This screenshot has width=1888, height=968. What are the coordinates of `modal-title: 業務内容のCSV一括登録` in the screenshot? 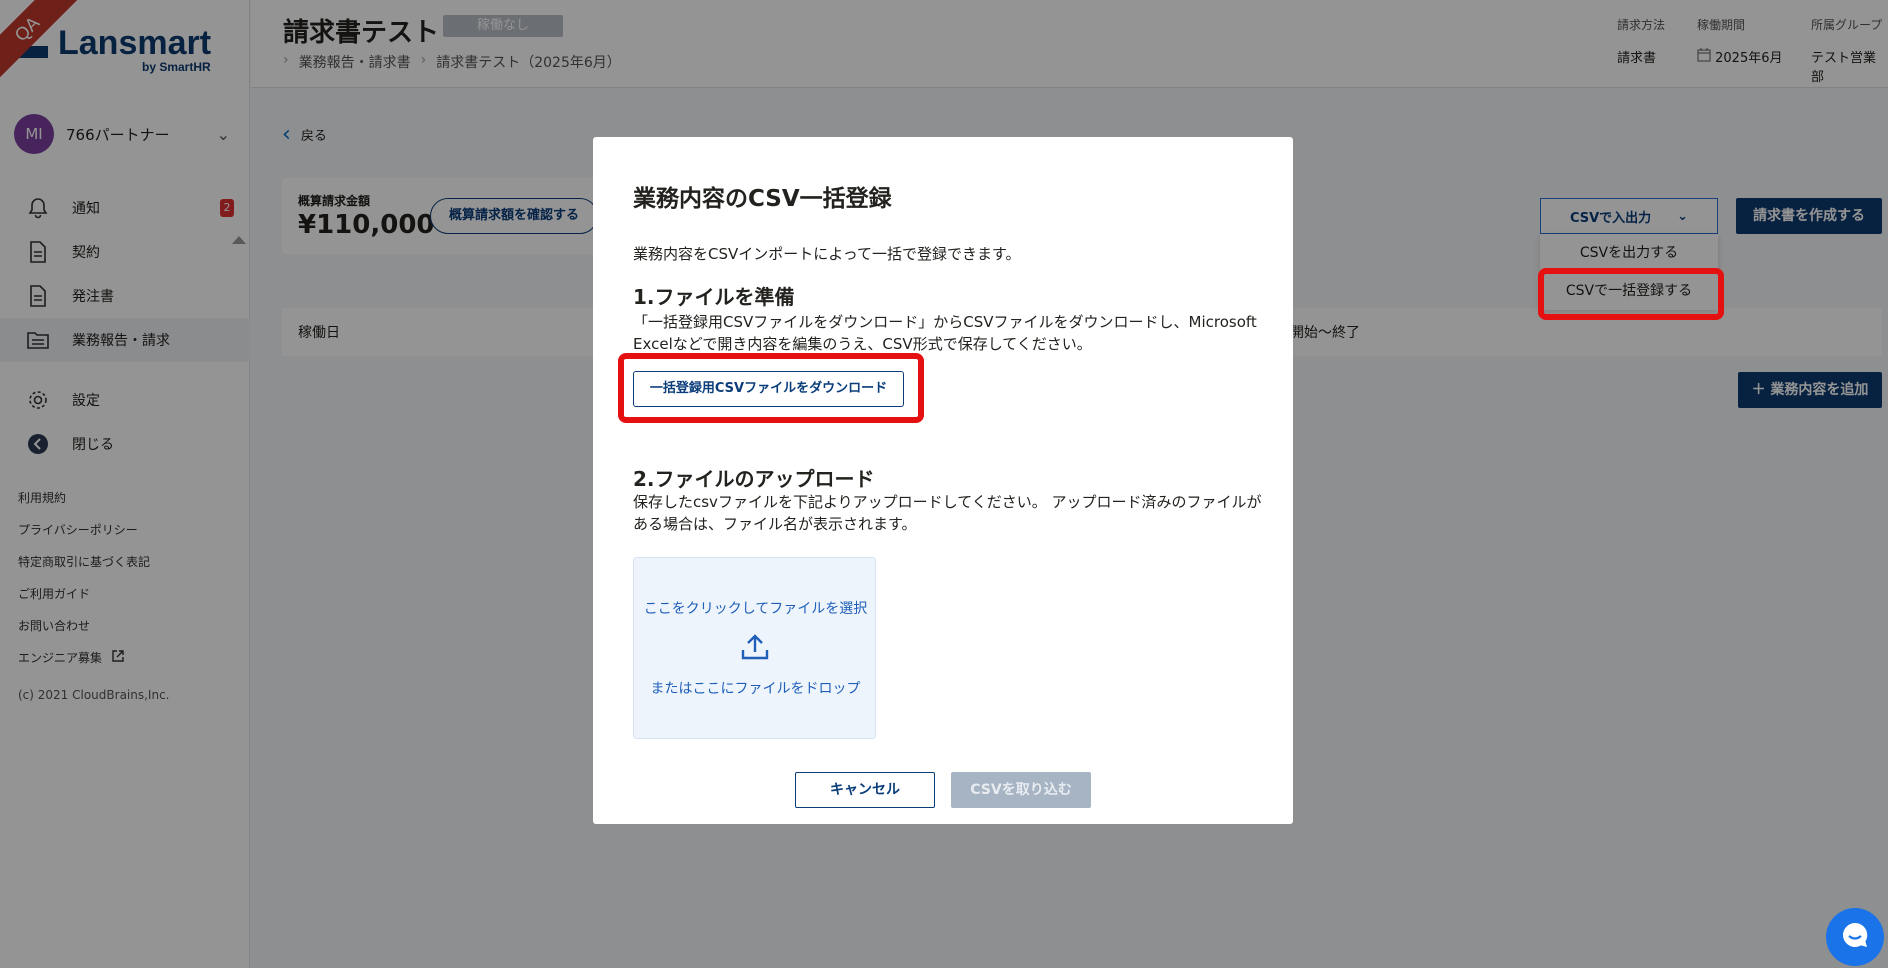 It's located at (762, 199).